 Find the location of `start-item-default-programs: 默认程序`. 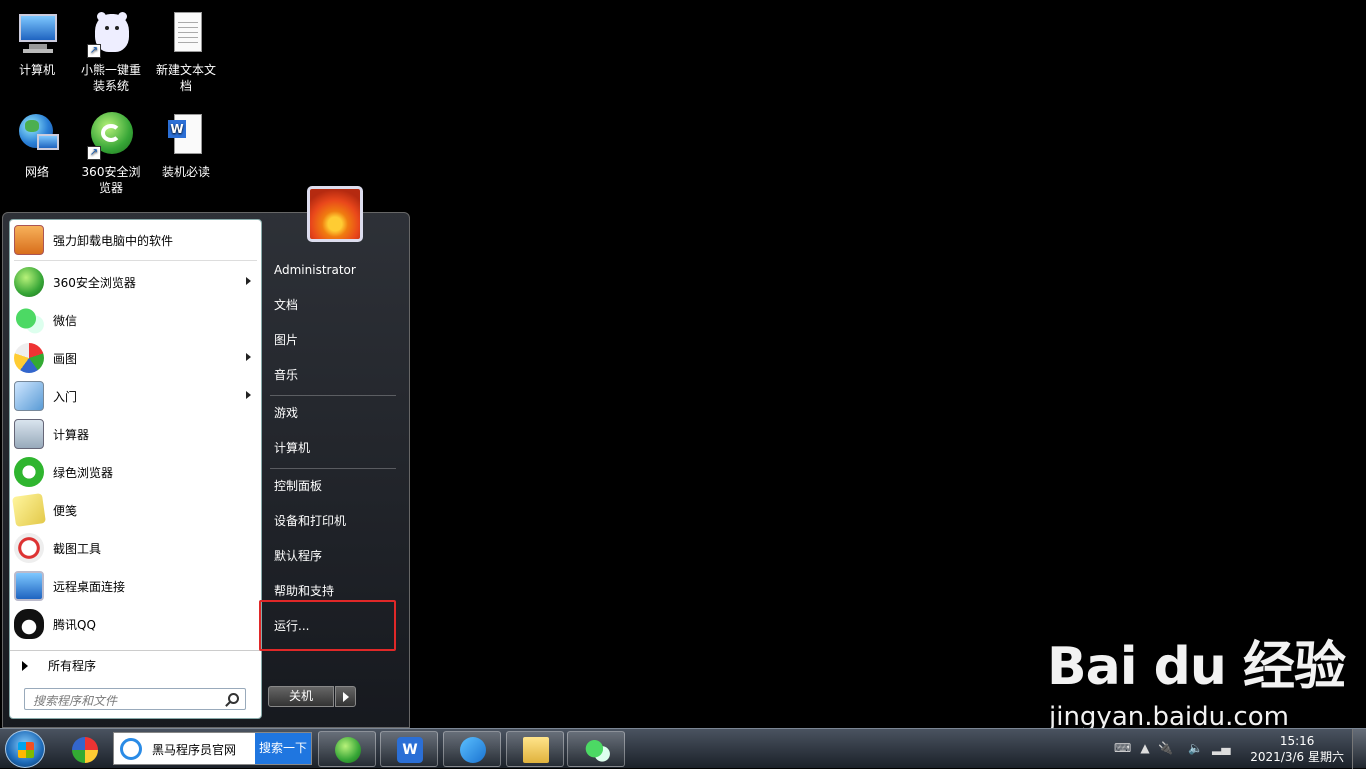

start-item-default-programs: 默认程序 is located at coordinates (332, 556).